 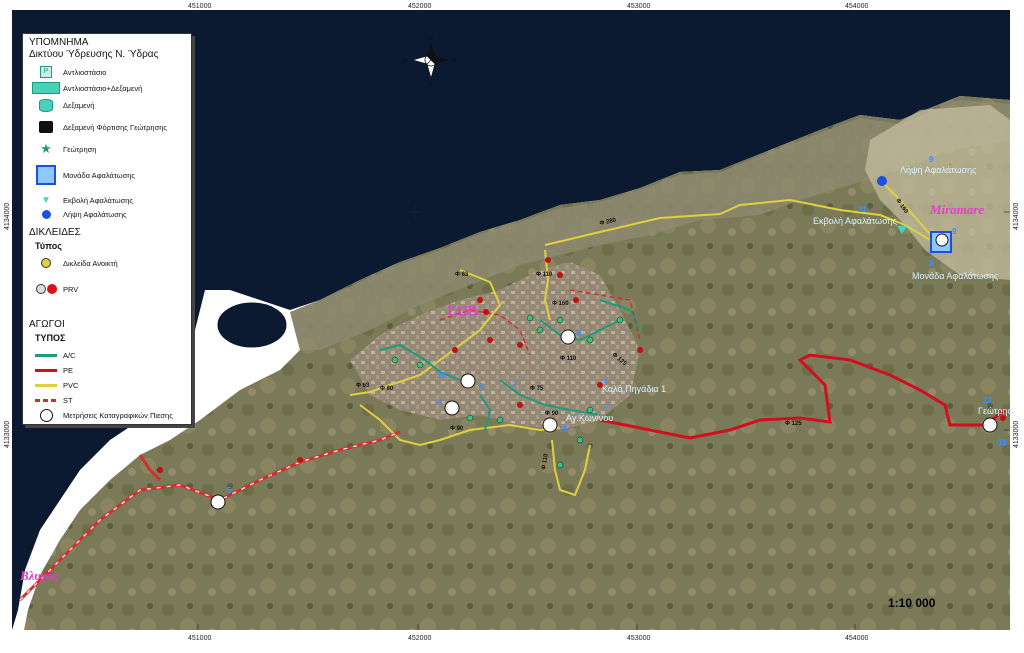 What do you see at coordinates (46, 385) in the screenshot?
I see `pipe-pvc-swatch` at bounding box center [46, 385].